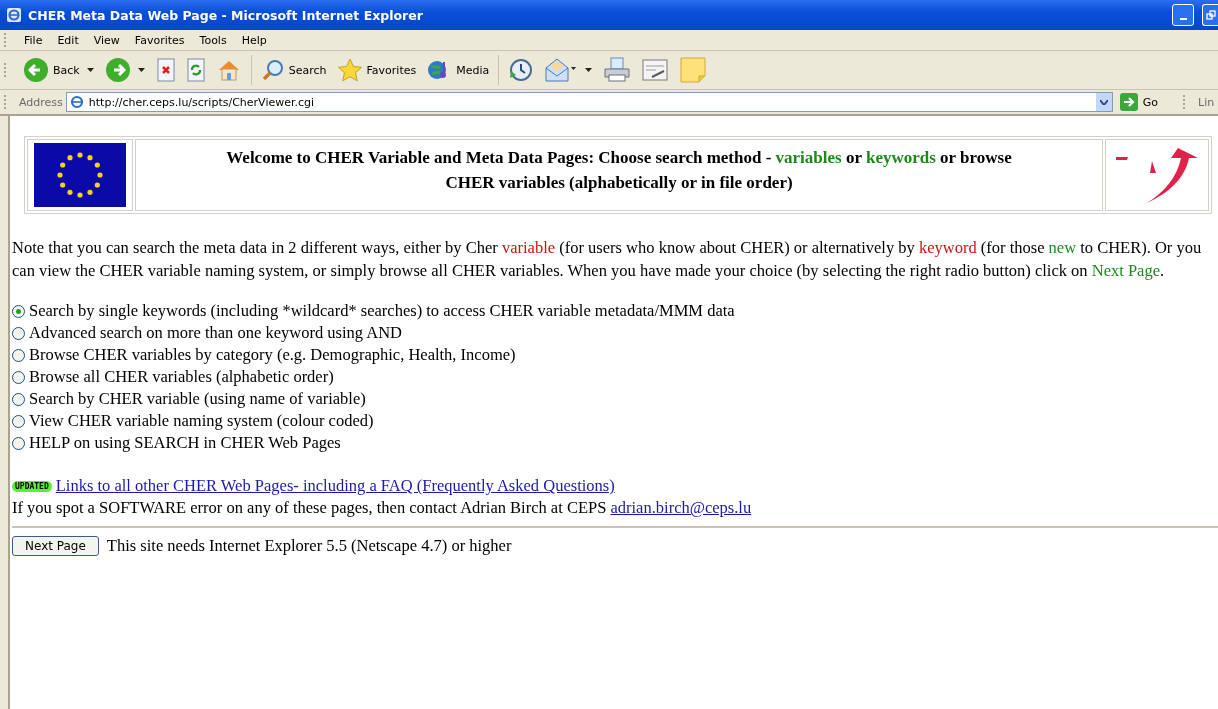 The image size is (1218, 709). Describe the element at coordinates (32, 486) in the screenshot. I see `updated-badge: UPDATED` at that location.